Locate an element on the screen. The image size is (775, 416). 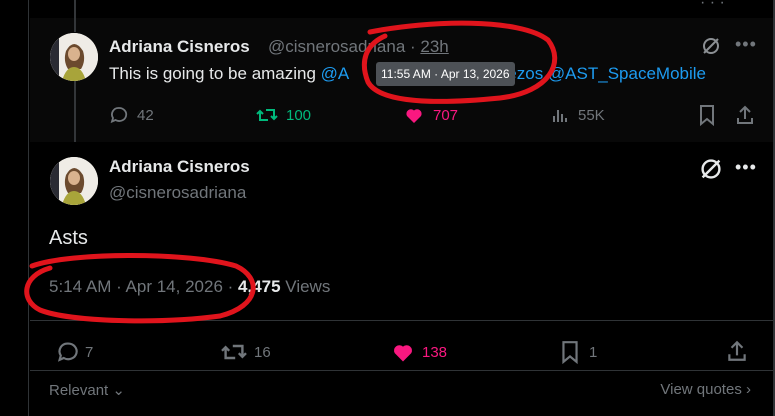
reply-button: 42 is located at coordinates (131, 115).